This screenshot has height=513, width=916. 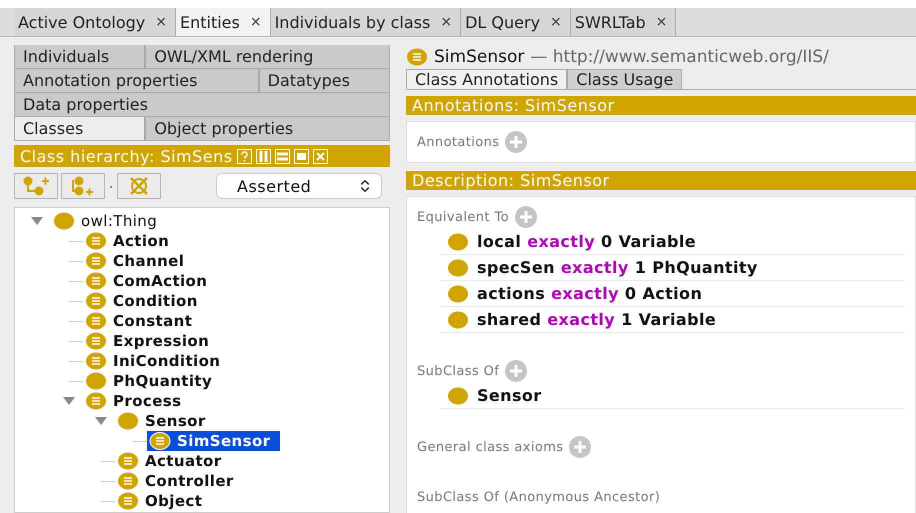 I want to click on ontology-tab: Individuals by class ×, so click(x=366, y=22).